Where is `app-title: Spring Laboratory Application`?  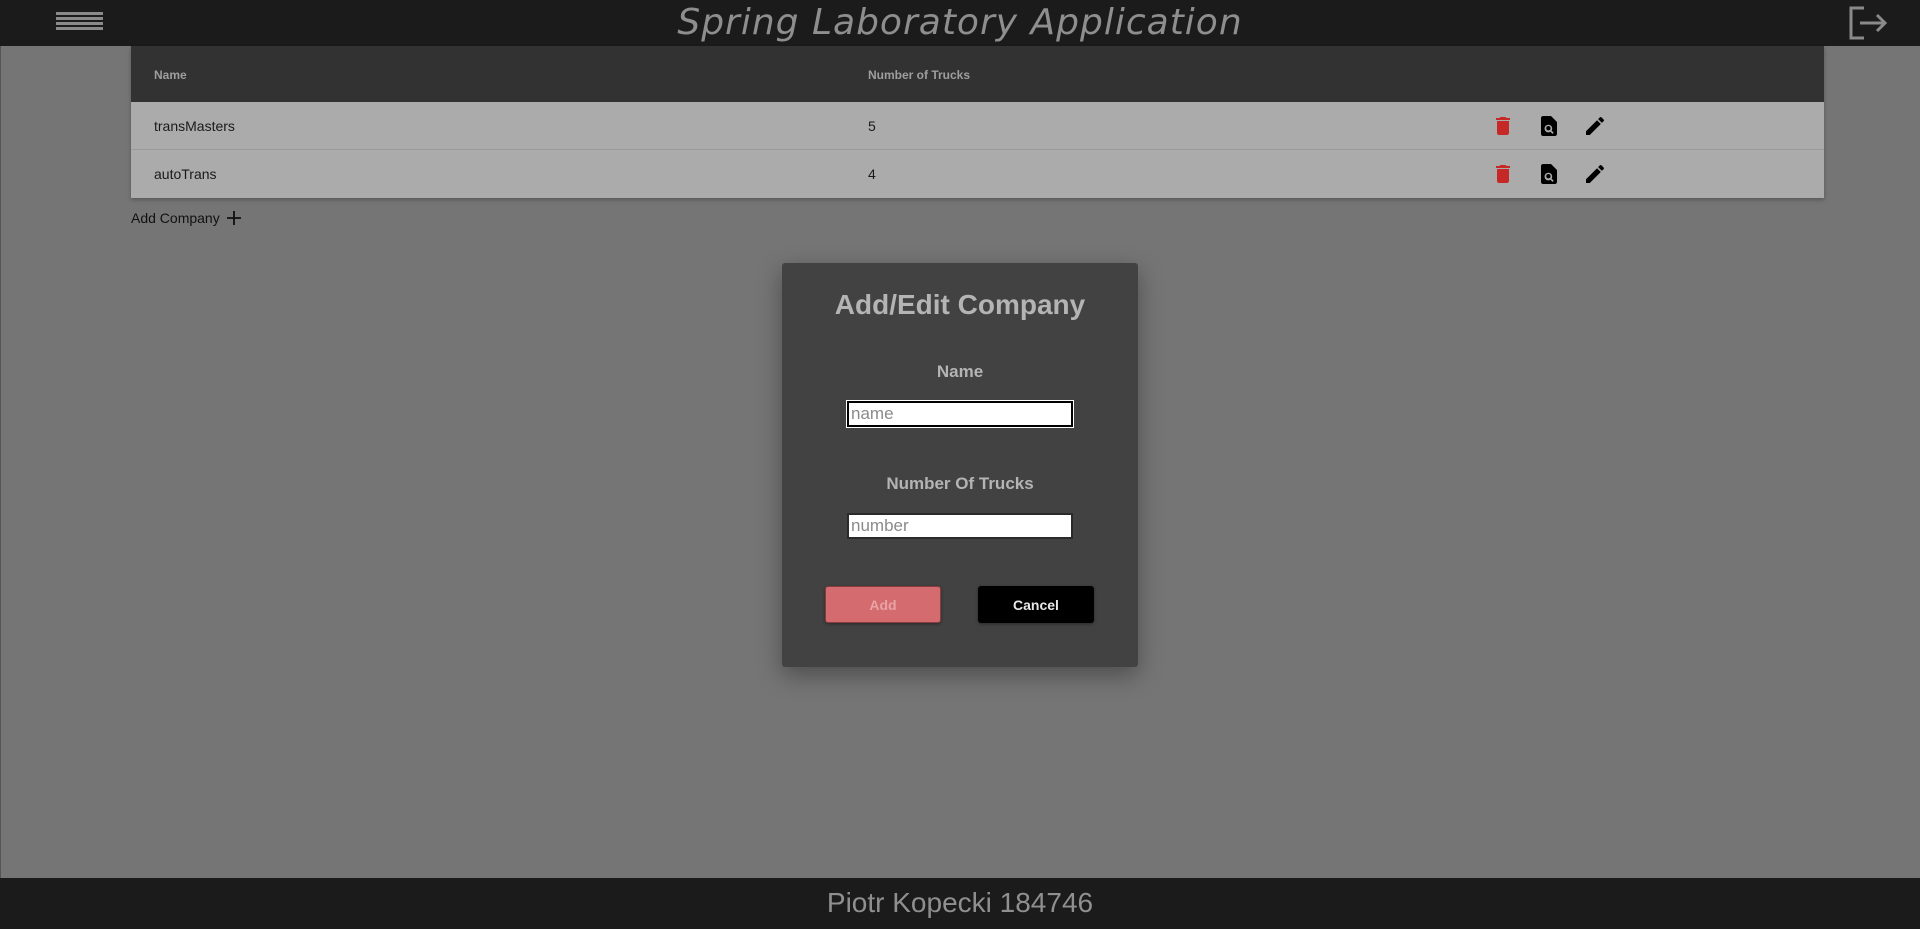 app-title: Spring Laboratory Application is located at coordinates (960, 22).